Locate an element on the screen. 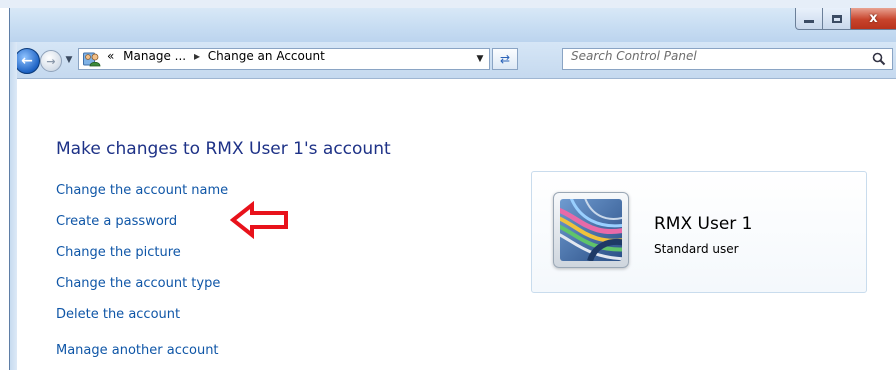  minimize-button is located at coordinates (809, 19).